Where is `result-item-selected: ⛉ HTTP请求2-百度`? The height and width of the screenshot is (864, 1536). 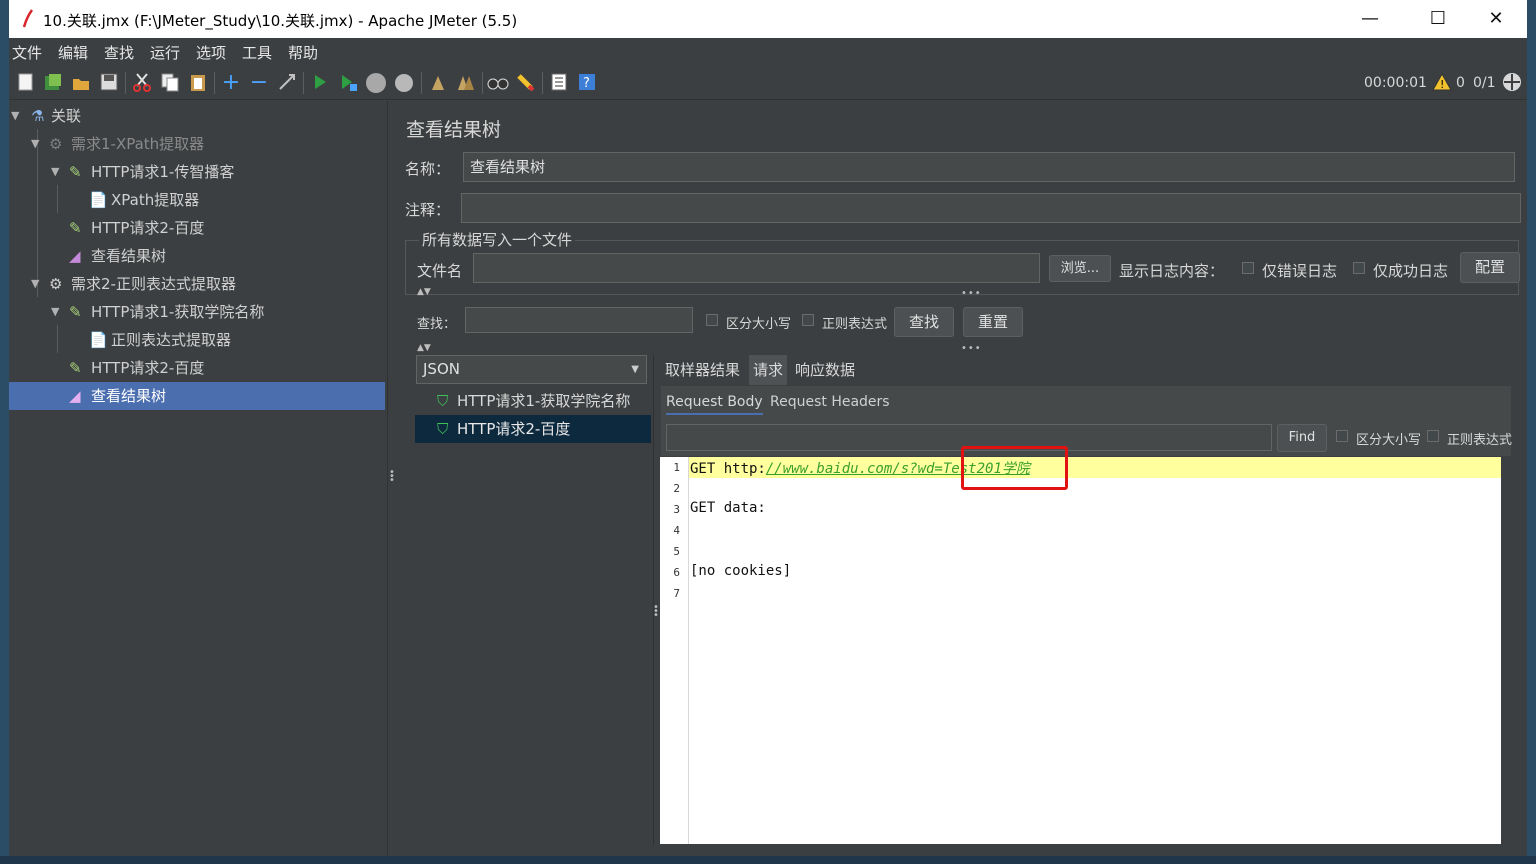
result-item-selected: ⛉ HTTP请求2-百度 is located at coordinates (533, 429).